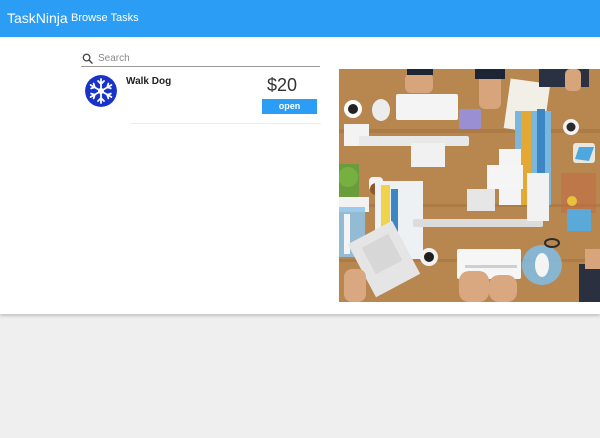 This screenshot has width=600, height=438. What do you see at coordinates (37, 18) in the screenshot?
I see `brand-logo-text: TaskNinja` at bounding box center [37, 18].